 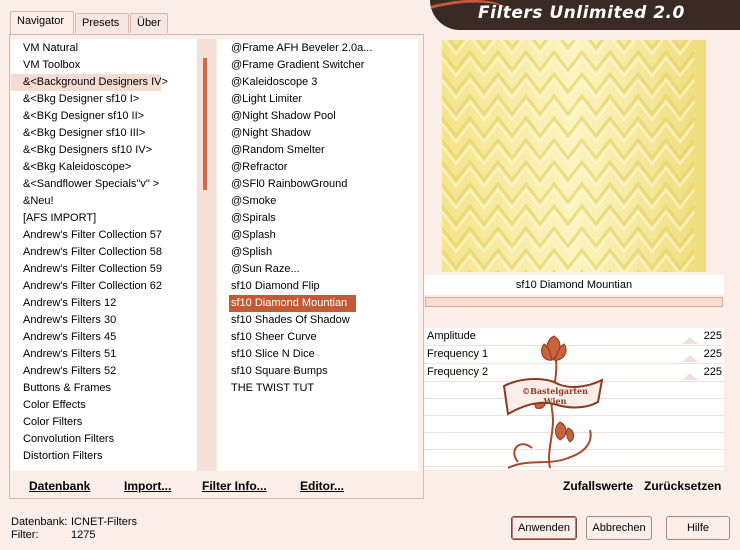 I want to click on logo-line1: ©Bastelgarten, so click(x=555, y=391).